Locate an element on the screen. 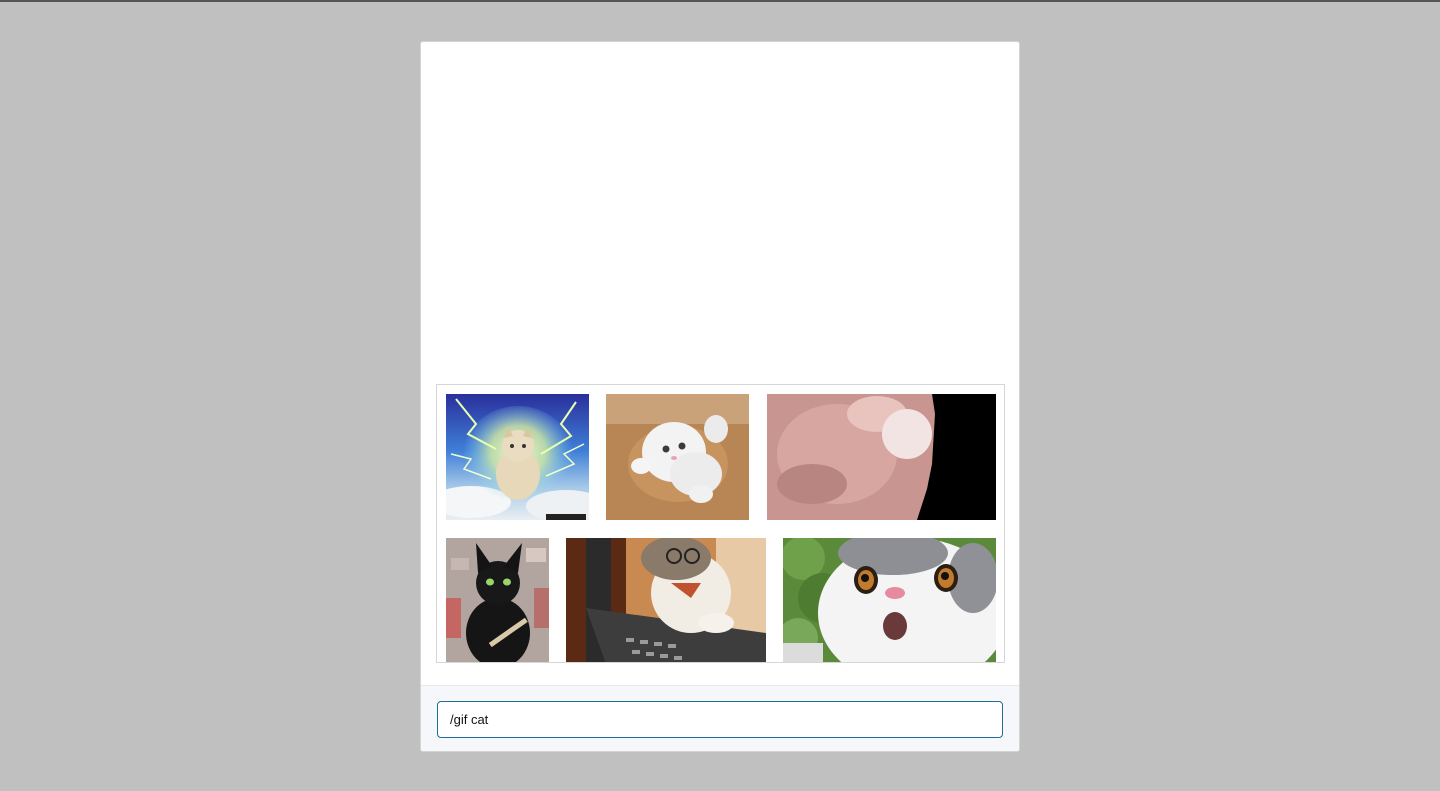  gif-picker-panel is located at coordinates (720, 523).